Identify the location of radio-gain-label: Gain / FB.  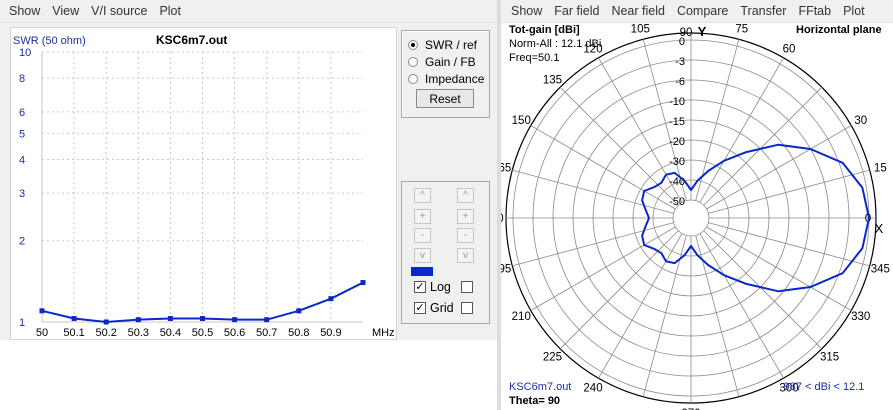
(450, 62).